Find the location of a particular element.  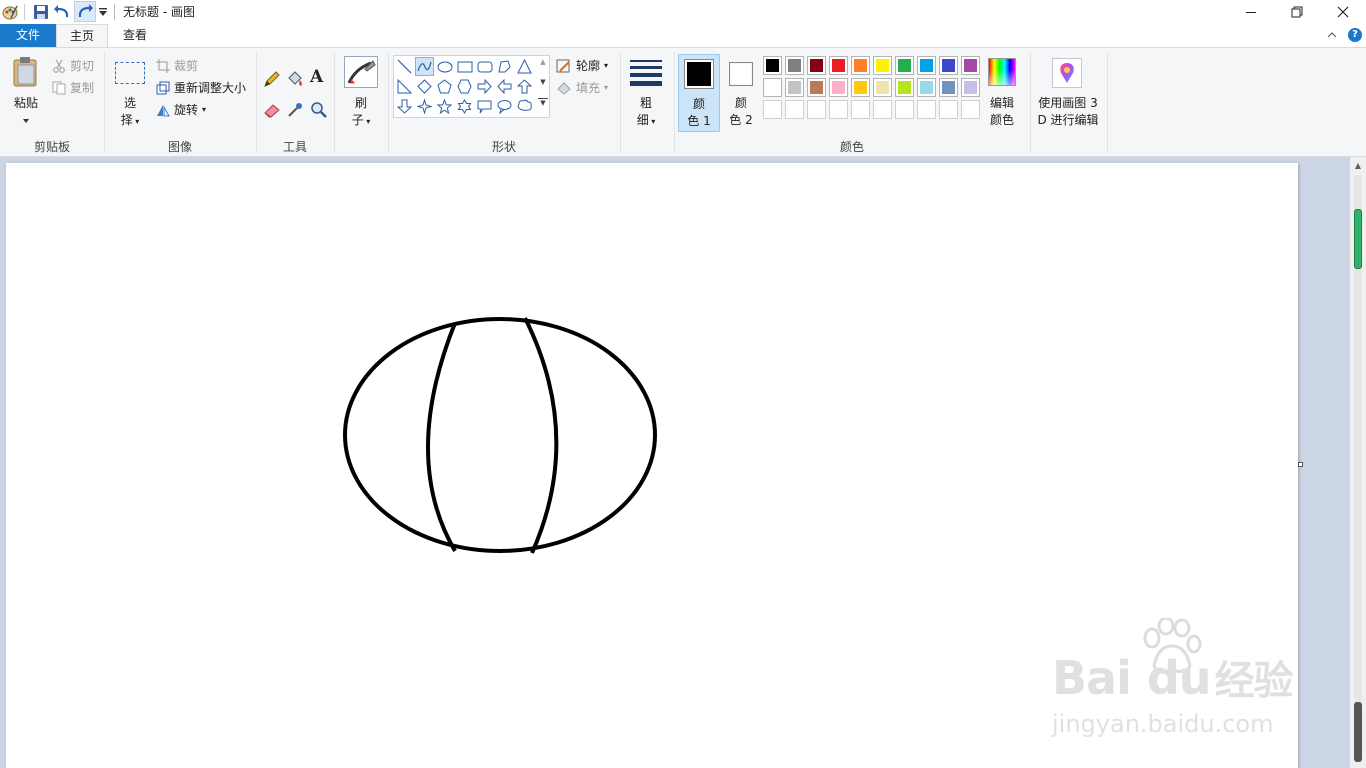

text-tool-icon: A is located at coordinates (319, 77).